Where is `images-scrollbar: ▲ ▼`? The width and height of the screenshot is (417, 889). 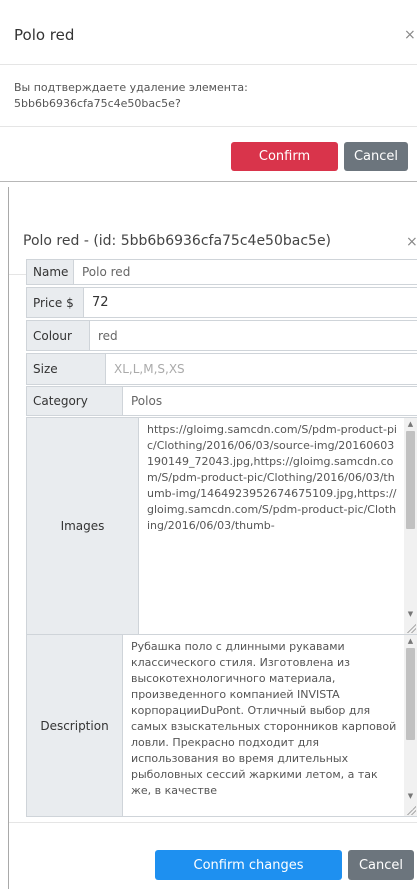
images-scrollbar: ▲ ▼ is located at coordinates (410, 526).